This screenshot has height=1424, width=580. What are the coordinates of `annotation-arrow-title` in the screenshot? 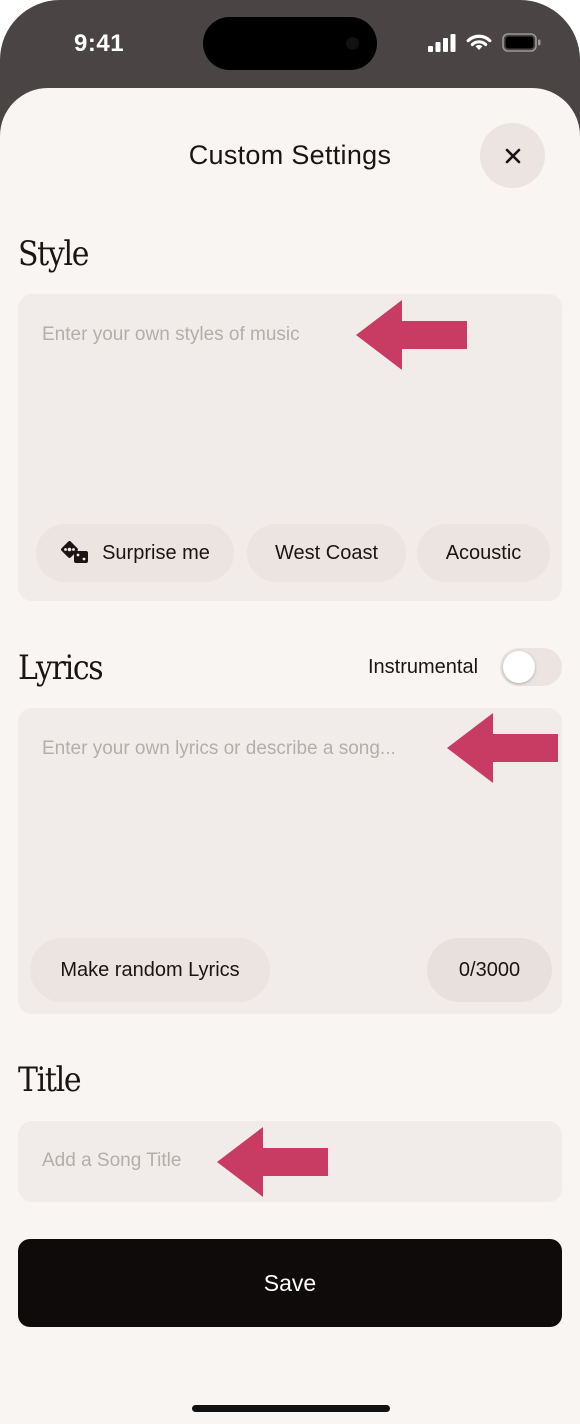 It's located at (272, 1162).